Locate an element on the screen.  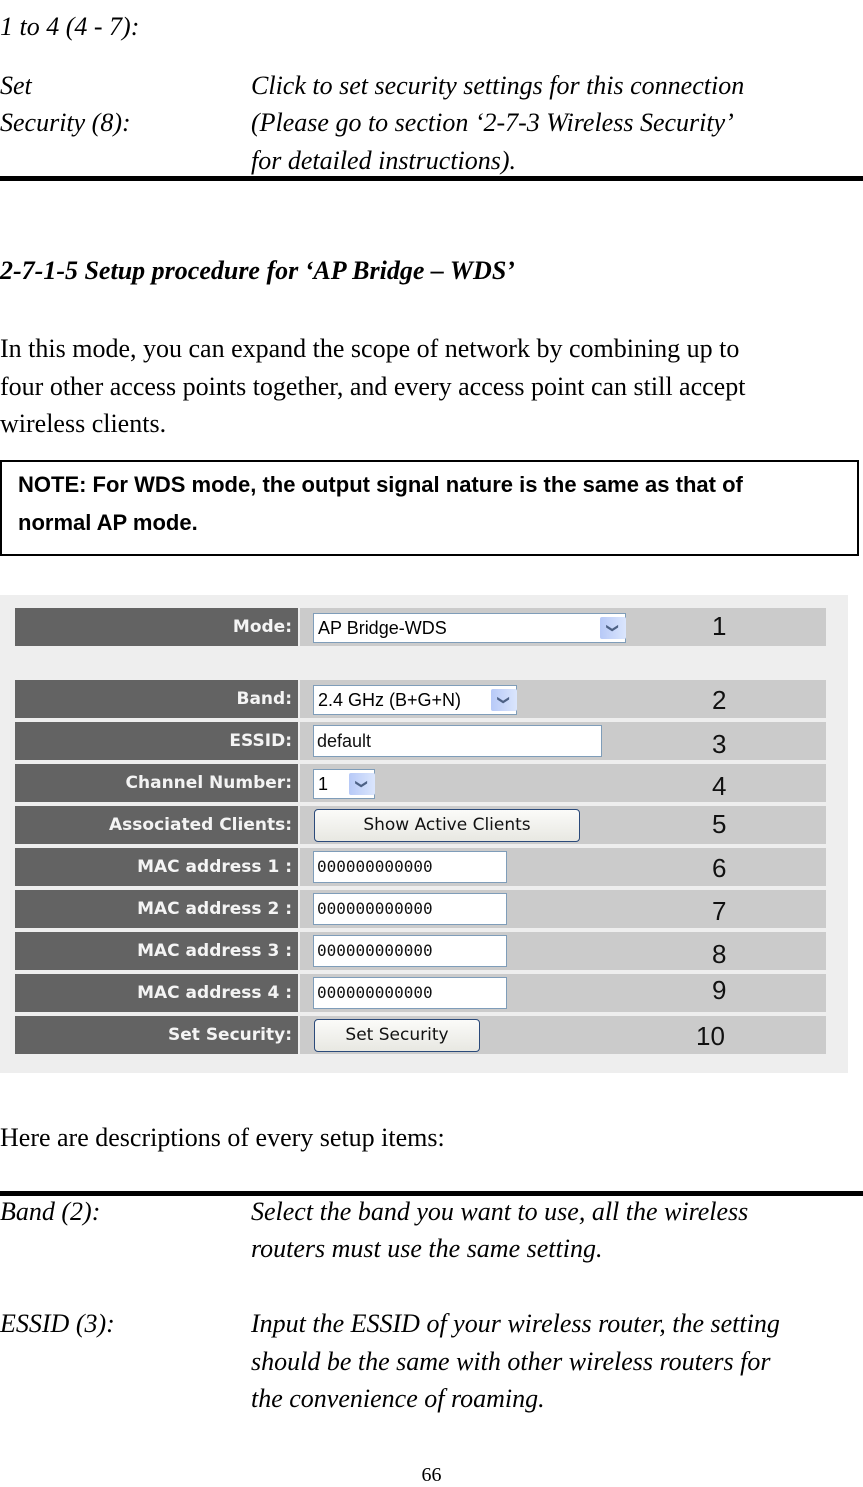
mac-3-value-cell: 000000000000 8 is located at coordinates (563, 951).